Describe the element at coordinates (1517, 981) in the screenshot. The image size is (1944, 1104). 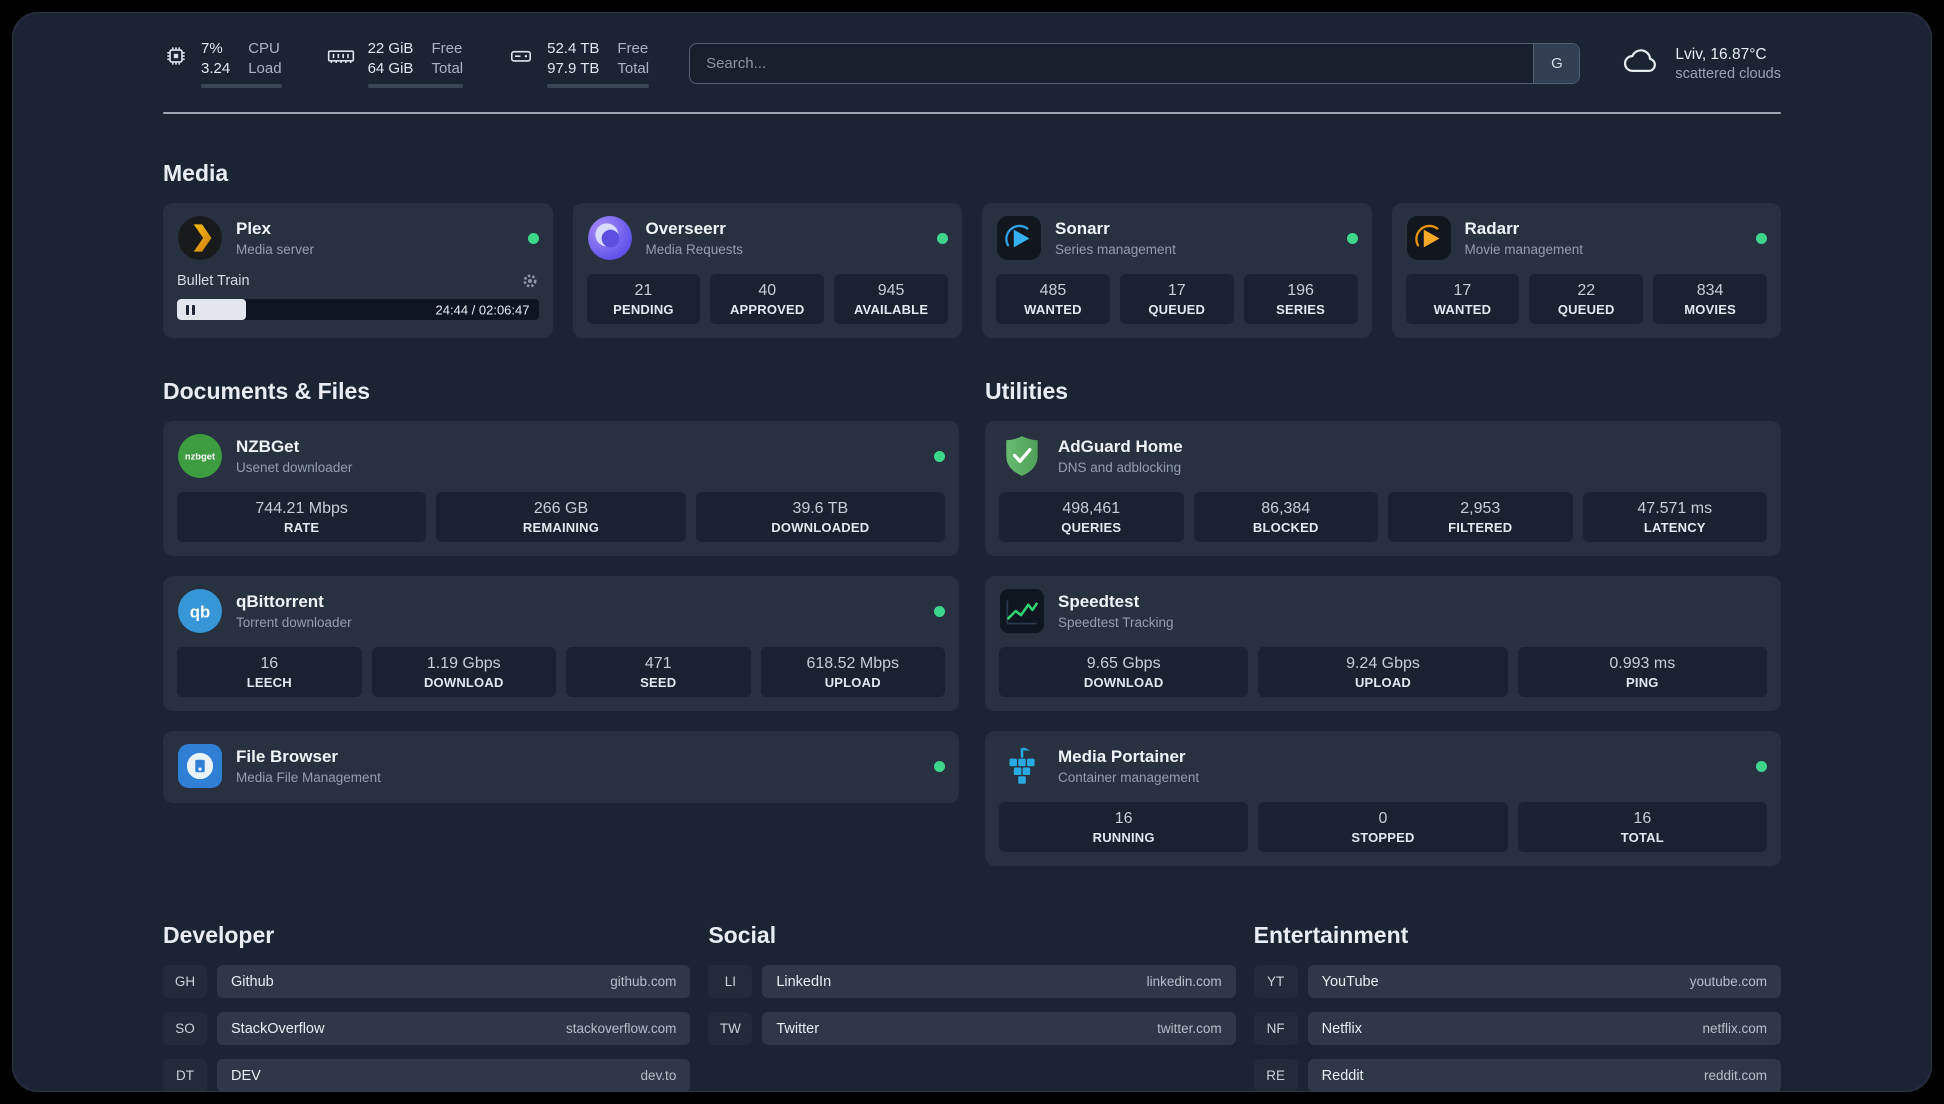
I see `bookmark-youtube: YT YouTube youtube.com` at that location.